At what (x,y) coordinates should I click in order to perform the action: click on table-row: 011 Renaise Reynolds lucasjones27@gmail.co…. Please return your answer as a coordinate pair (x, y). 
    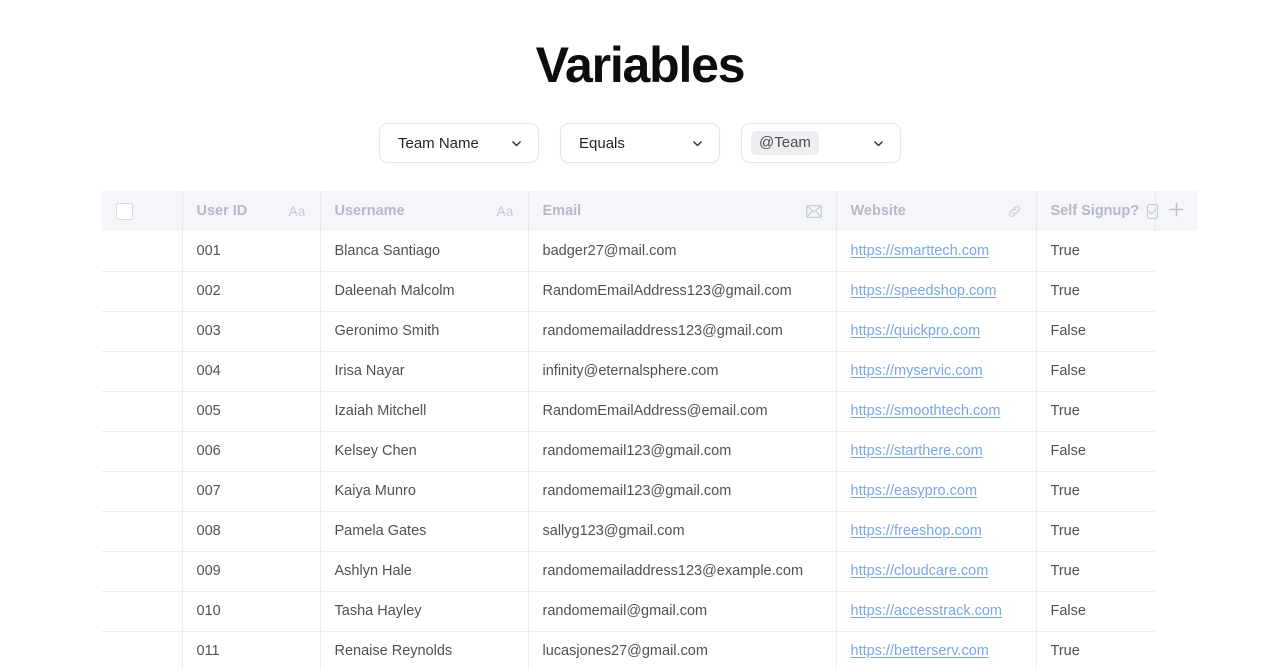
    Looking at the image, I should click on (650, 650).